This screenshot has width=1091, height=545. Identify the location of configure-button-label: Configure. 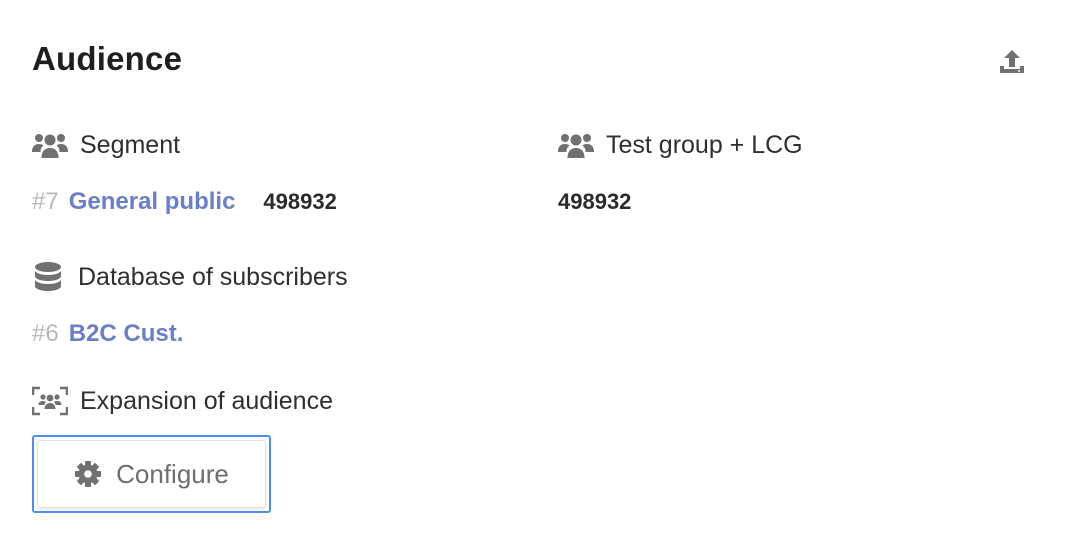
(172, 473).